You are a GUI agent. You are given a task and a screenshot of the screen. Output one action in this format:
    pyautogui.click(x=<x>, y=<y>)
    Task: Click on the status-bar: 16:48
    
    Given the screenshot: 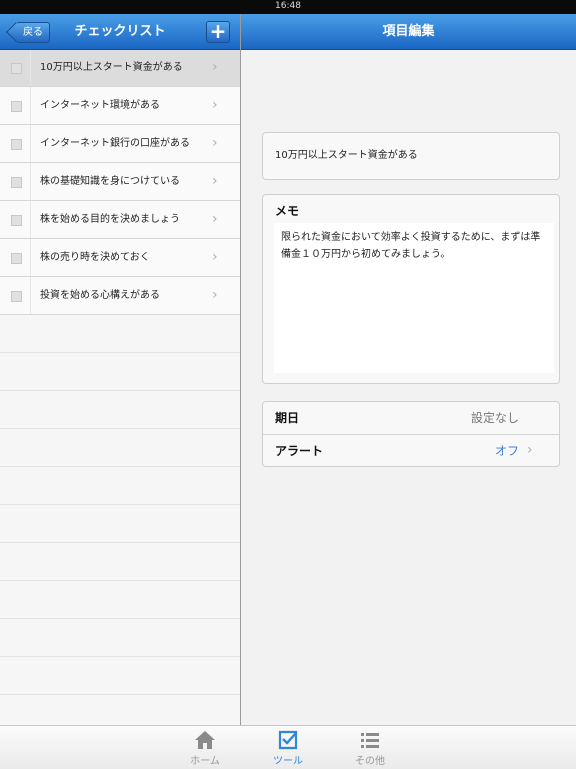 What is the action you would take?
    pyautogui.click(x=288, y=7)
    